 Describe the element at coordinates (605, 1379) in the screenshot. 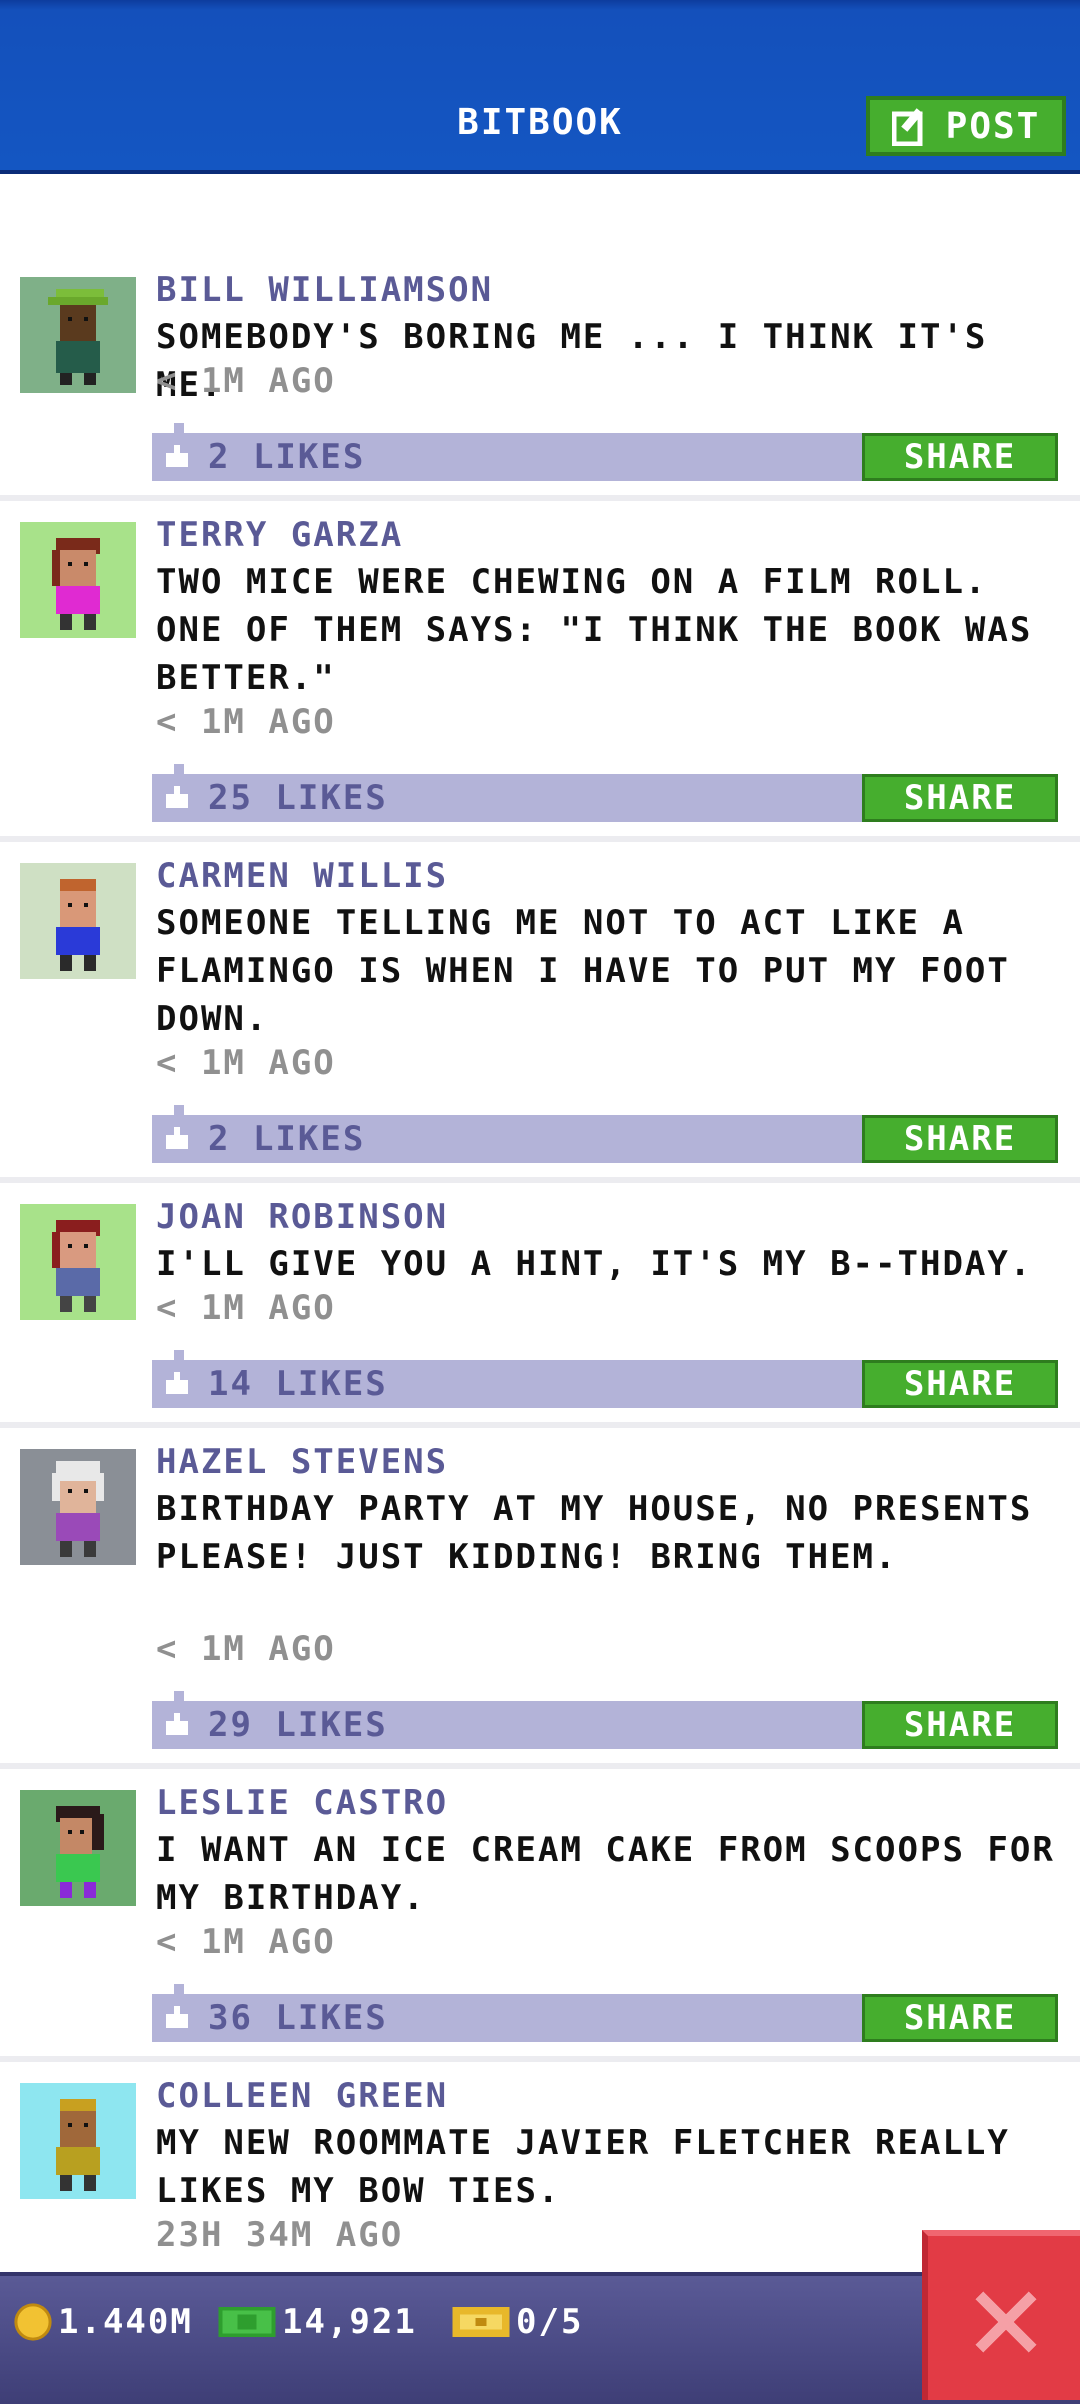

I see `like-bar: 14 LIKES SHARE` at that location.